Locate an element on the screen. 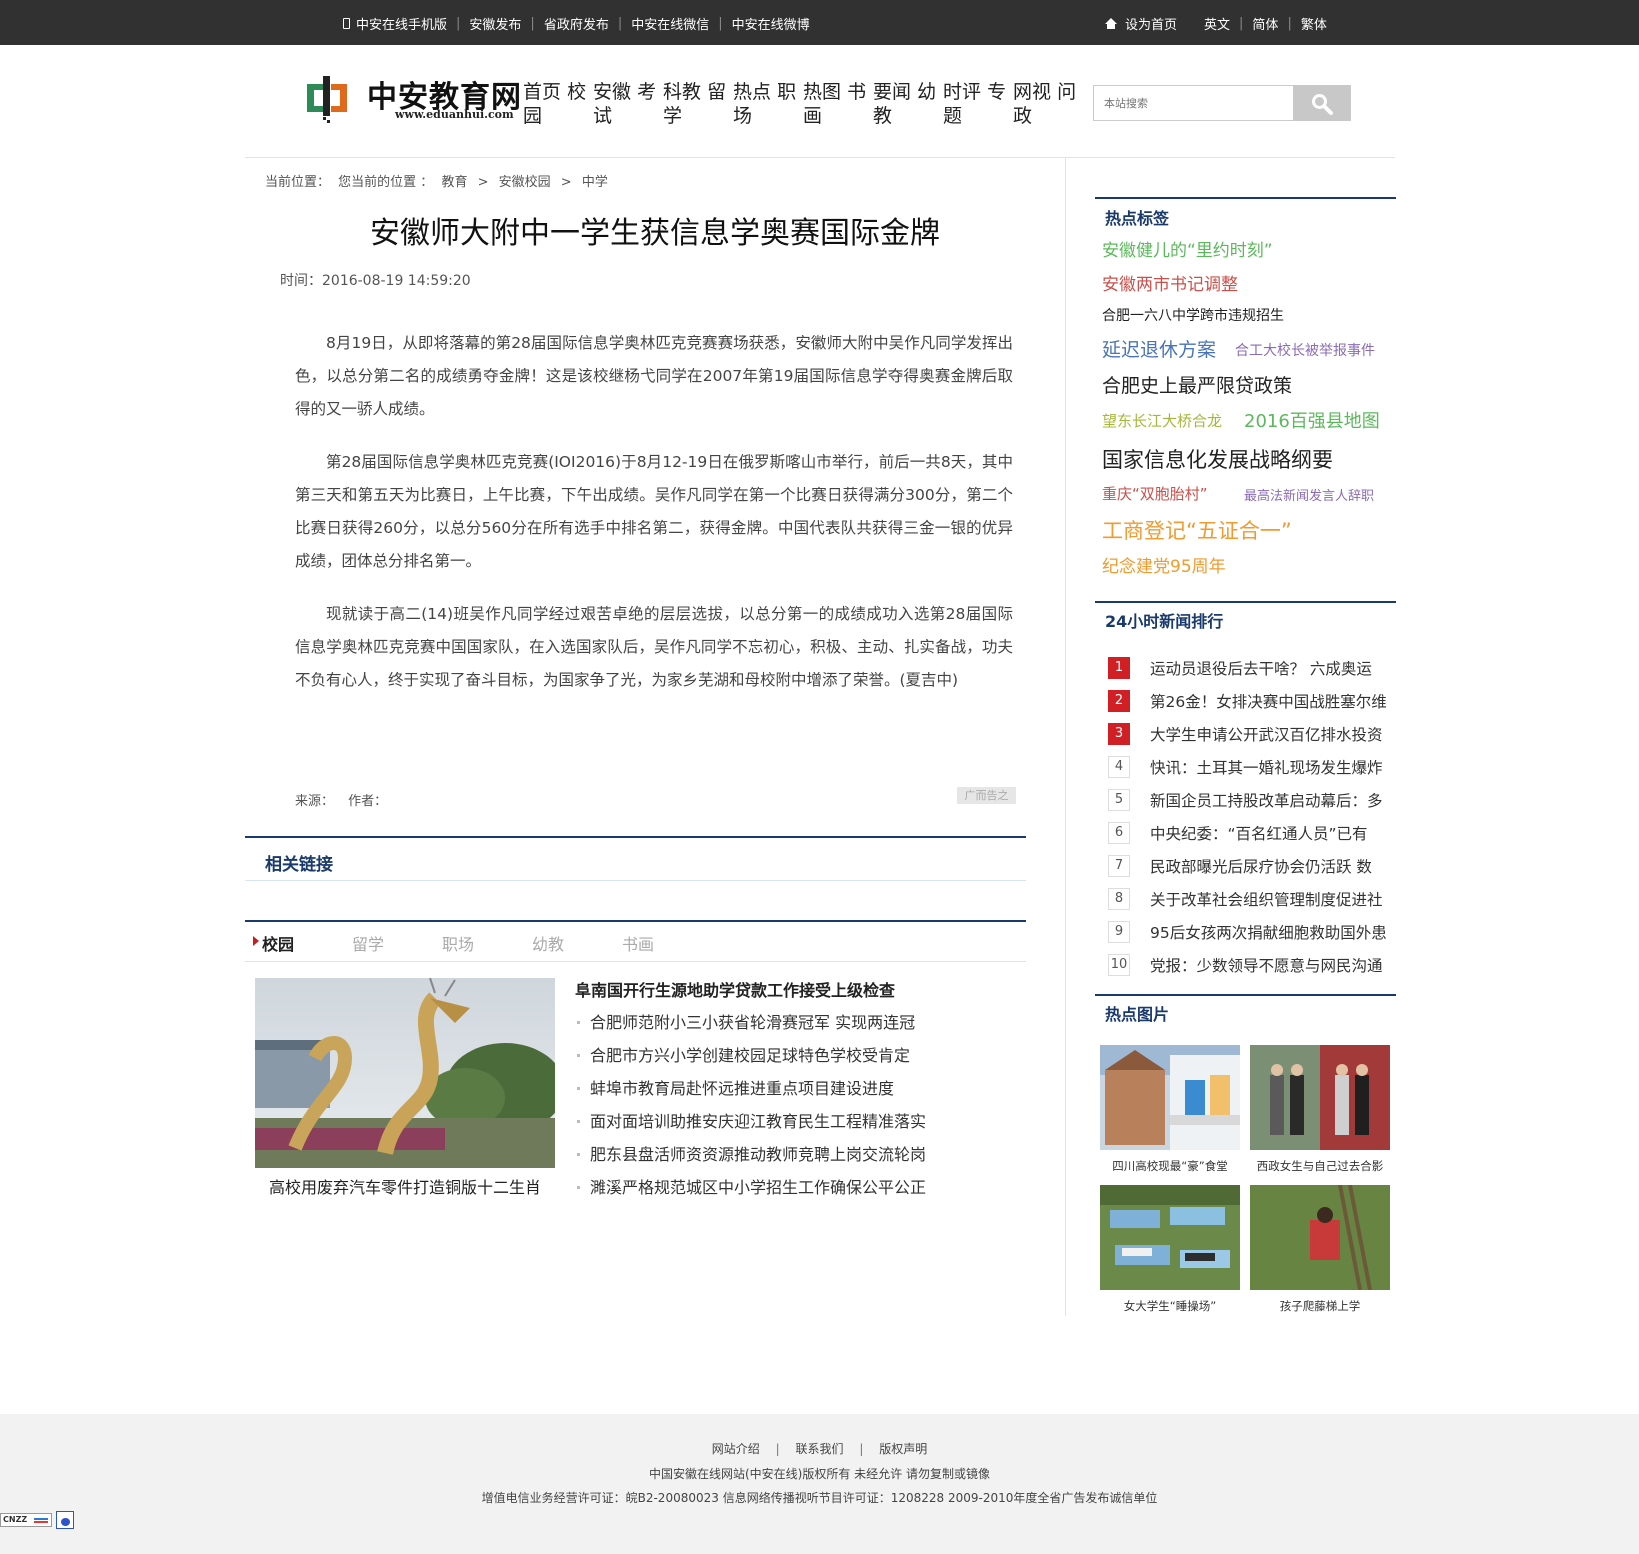 The image size is (1639, 1554). top-link-gov-release: 省政府发布 is located at coordinates (576, 23).